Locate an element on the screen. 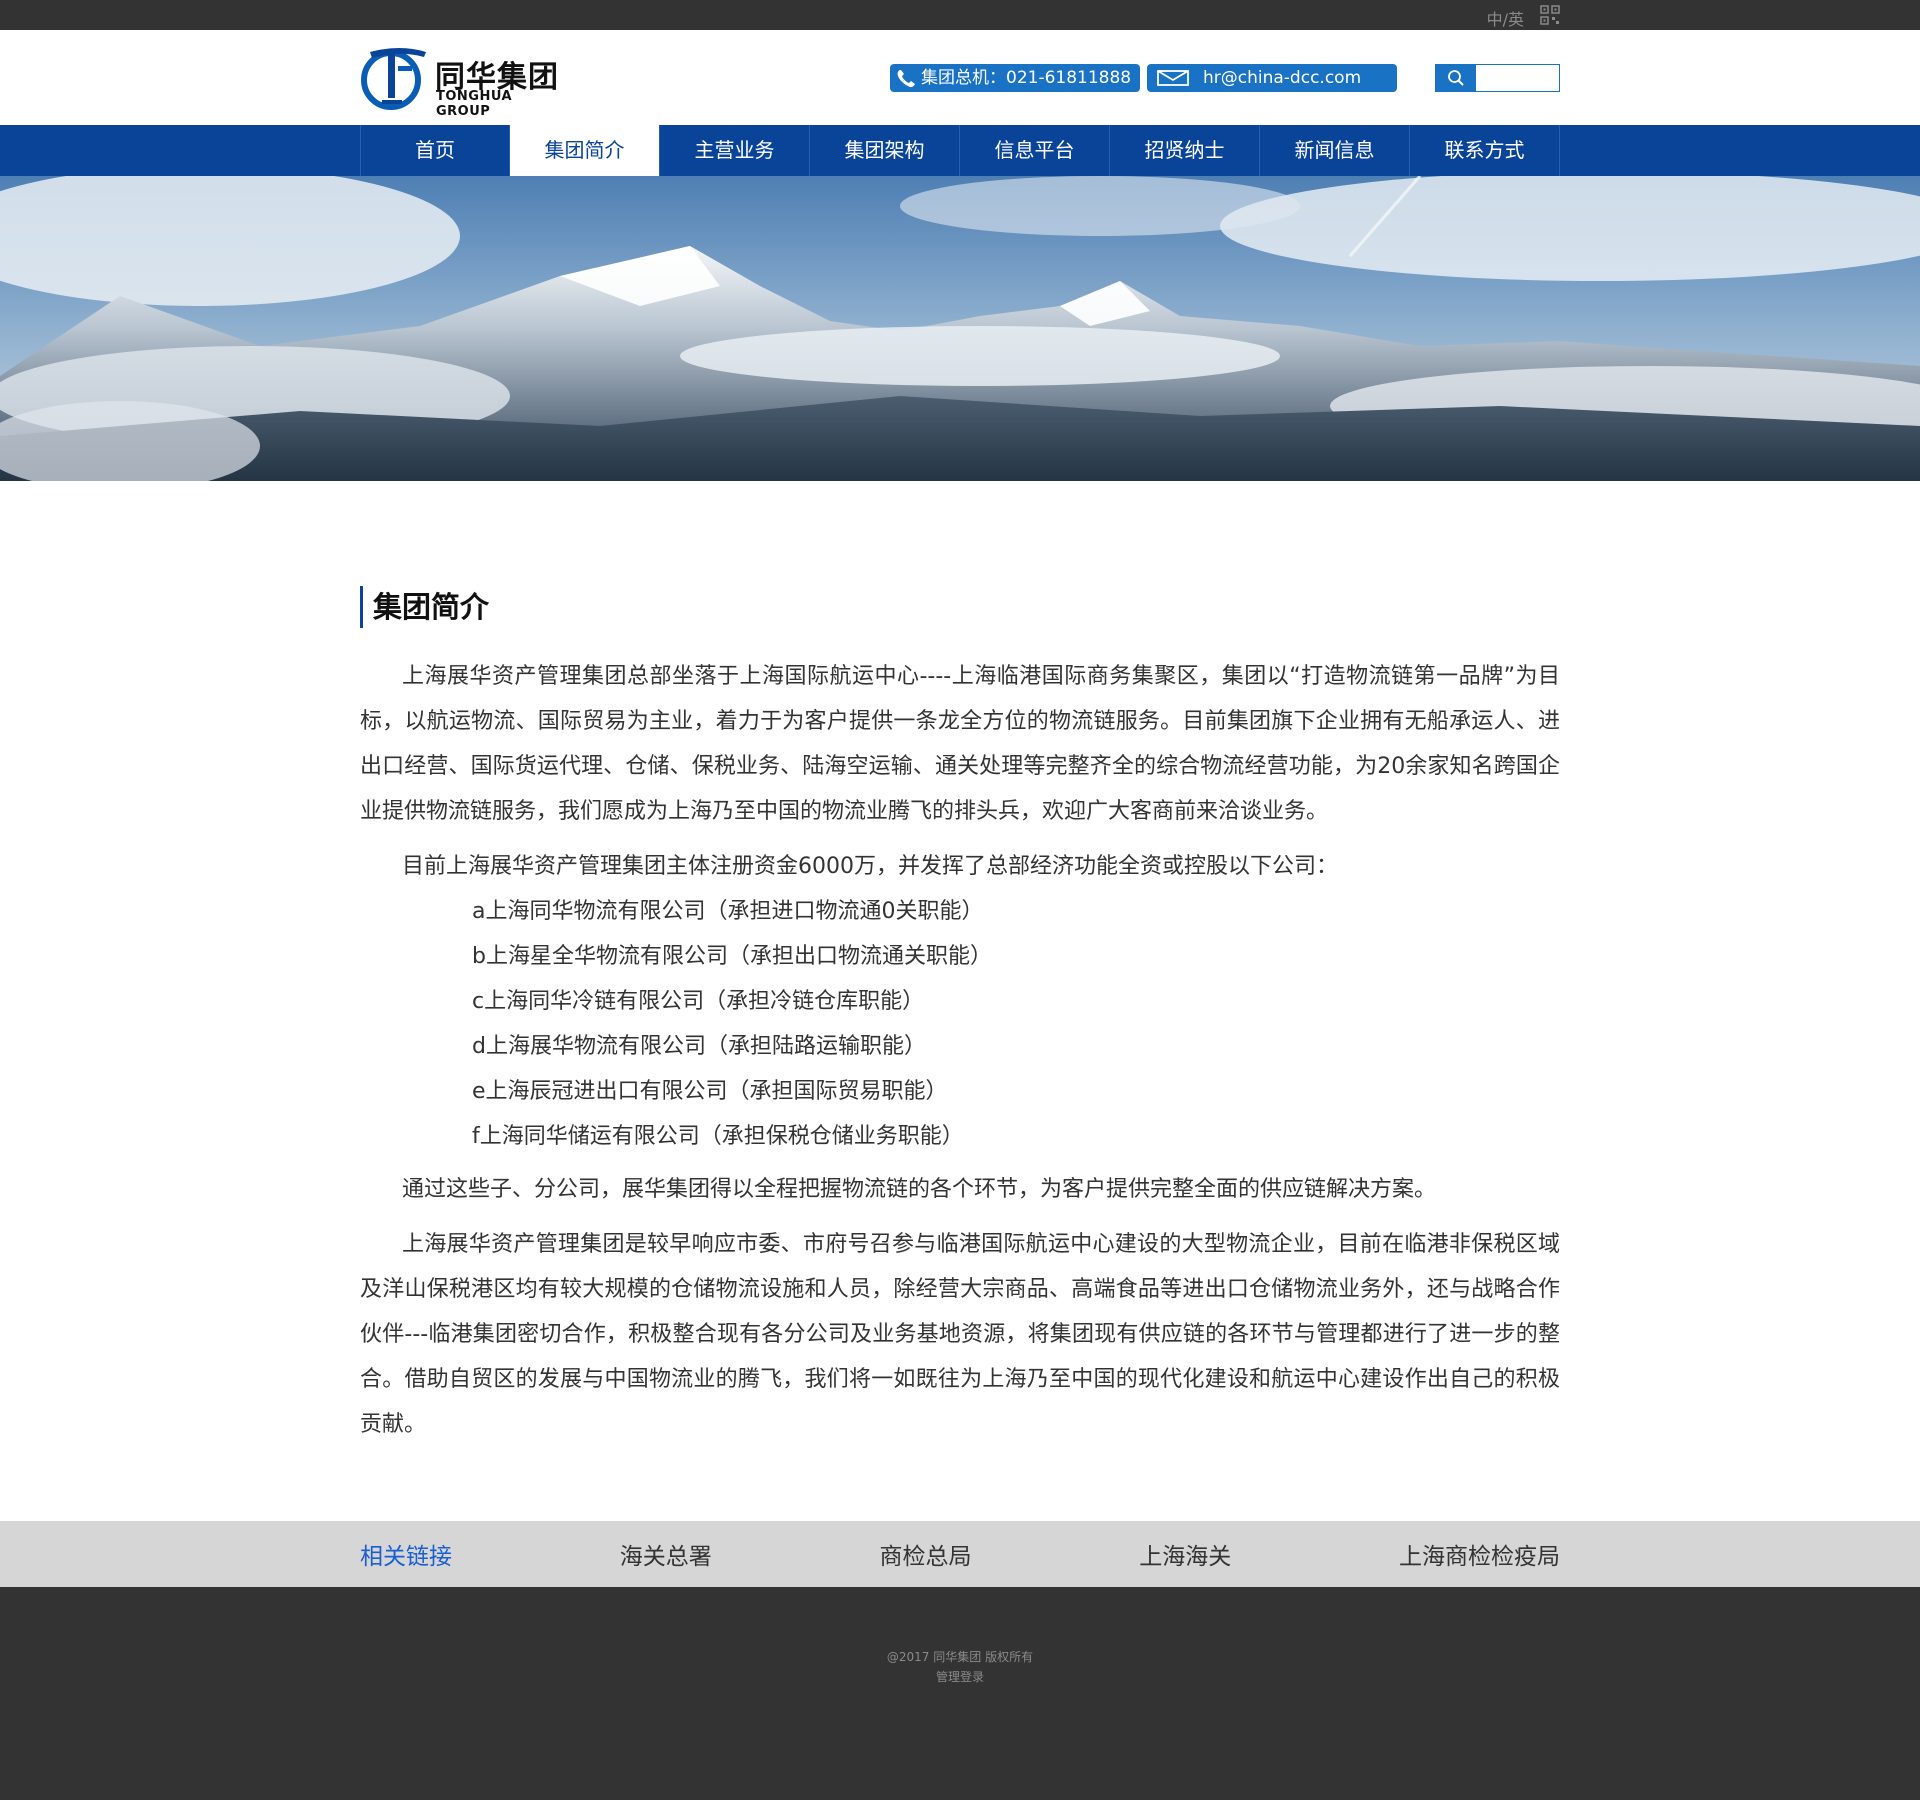  nav-item-contact: 联系方式 is located at coordinates (1485, 150).